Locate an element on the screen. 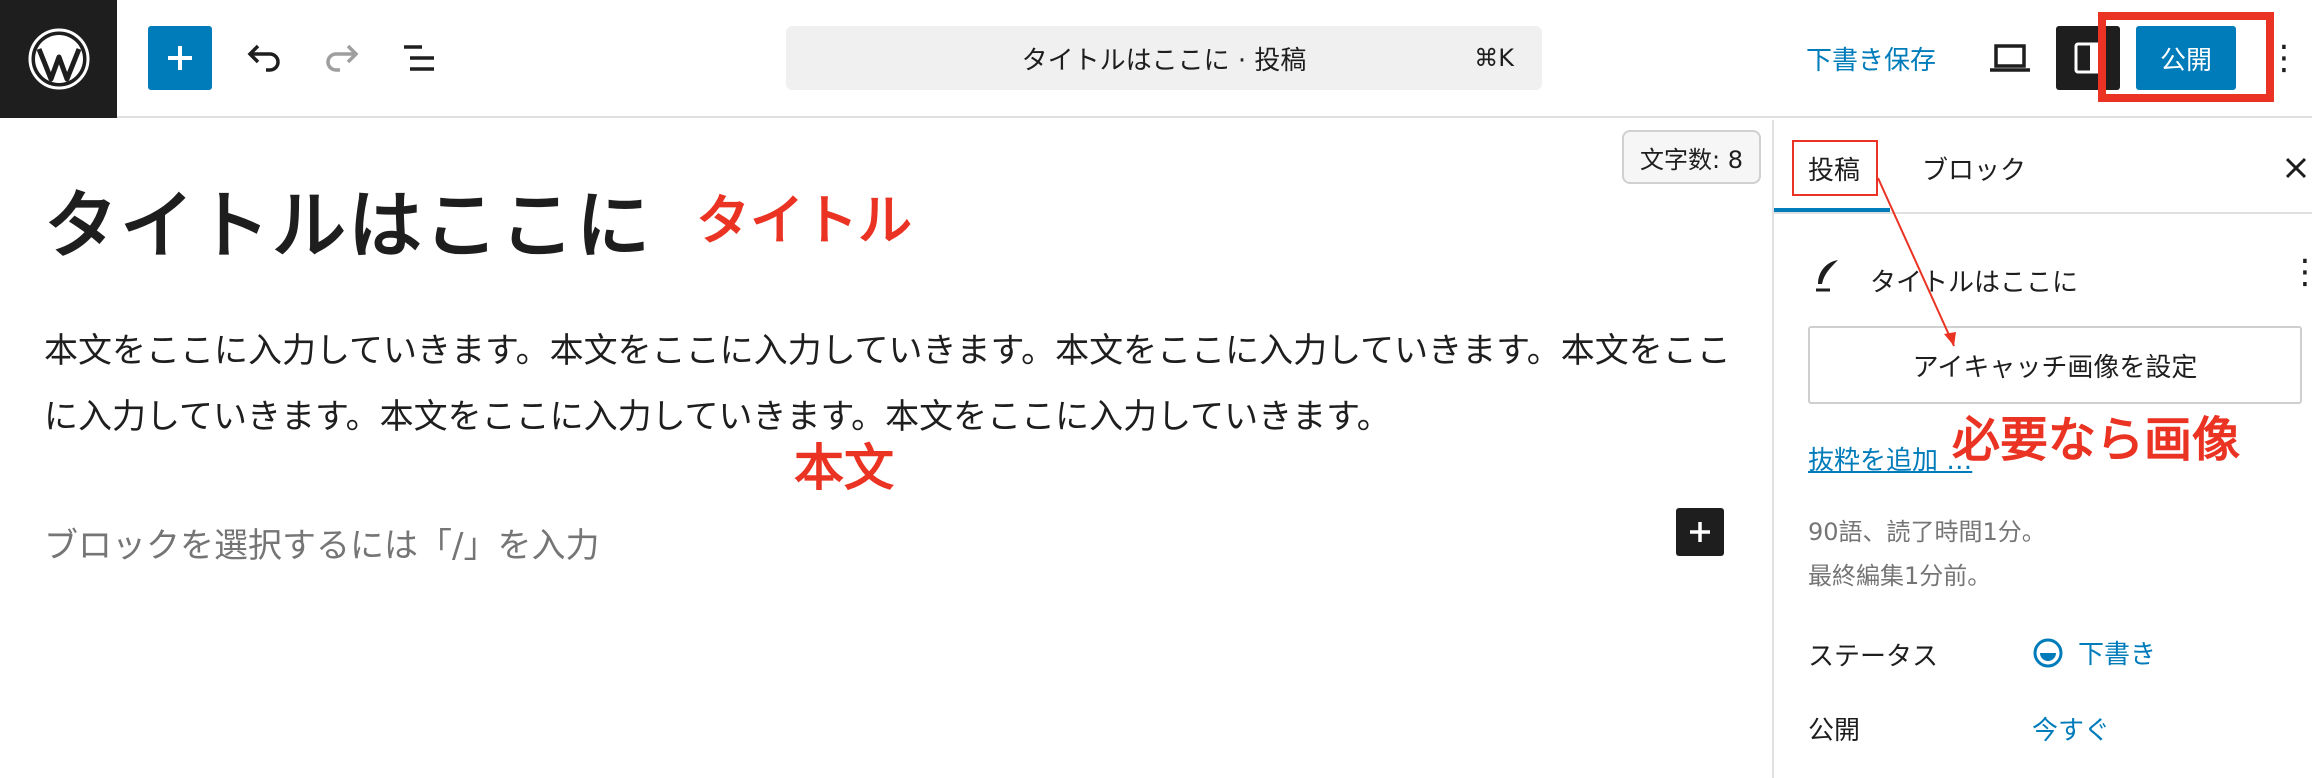 The width and height of the screenshot is (2312, 778). redo-button is located at coordinates (342, 58).